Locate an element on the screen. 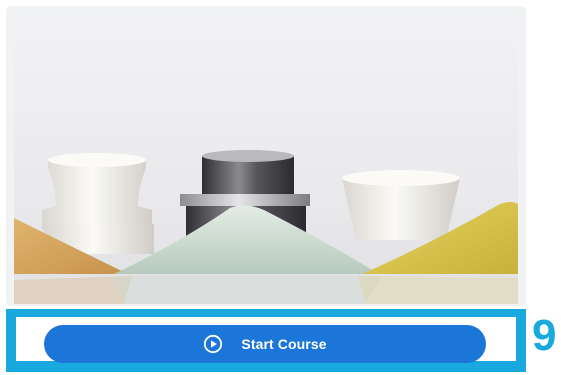 This screenshot has width=561, height=375. ceramic-part-right is located at coordinates (401, 205).